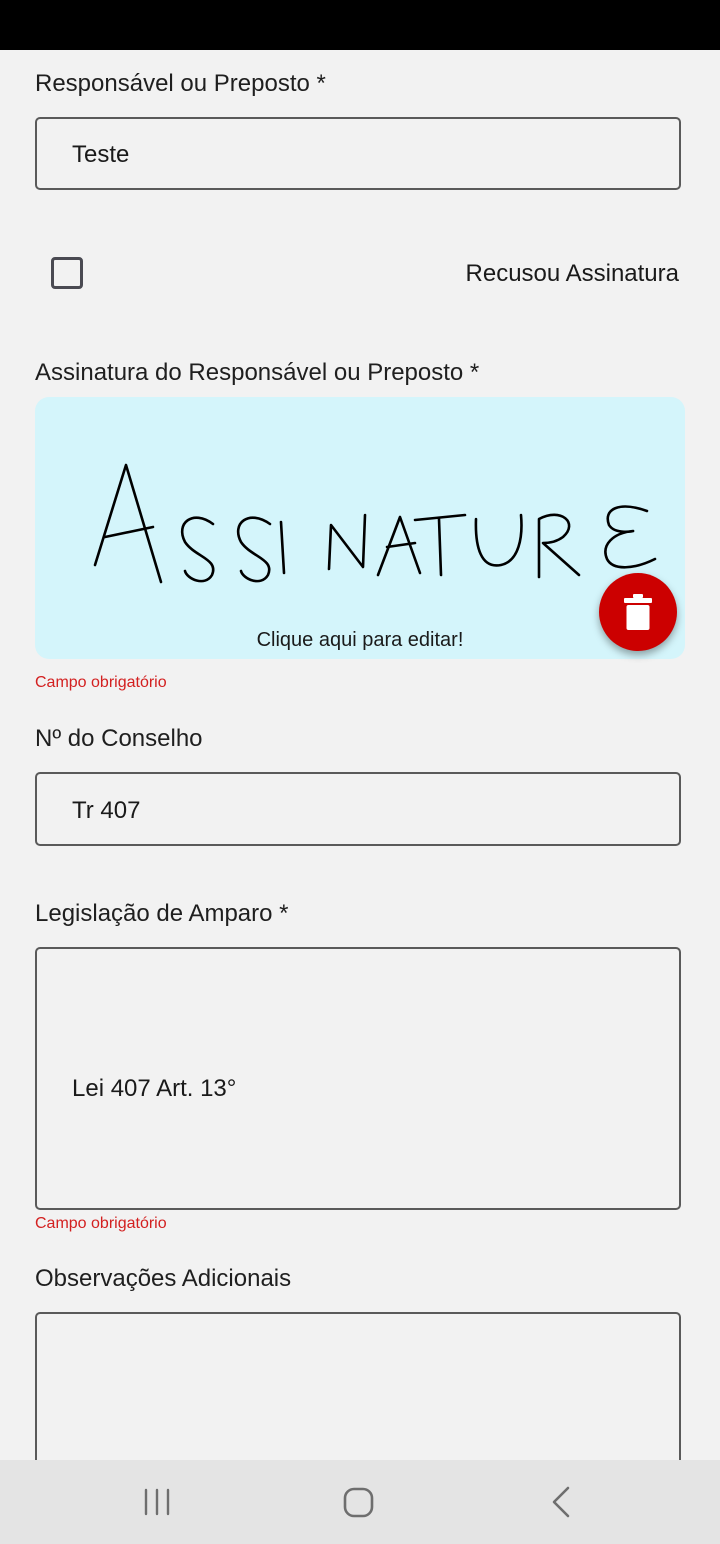 This screenshot has height=1544, width=720. What do you see at coordinates (101, 1223) in the screenshot?
I see `legislacao-error: Campo obrigatório` at bounding box center [101, 1223].